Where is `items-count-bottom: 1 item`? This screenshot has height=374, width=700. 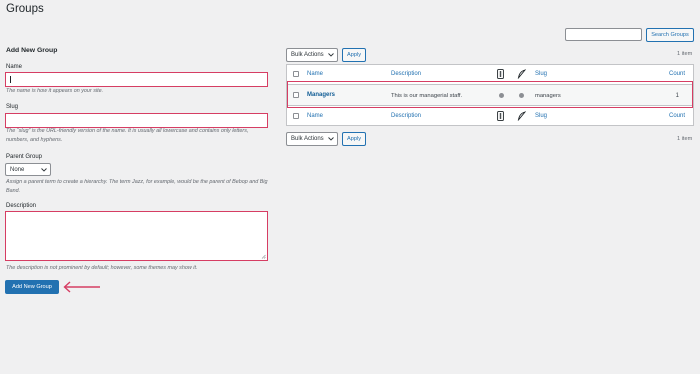
items-count-bottom: 1 item is located at coordinates (685, 139).